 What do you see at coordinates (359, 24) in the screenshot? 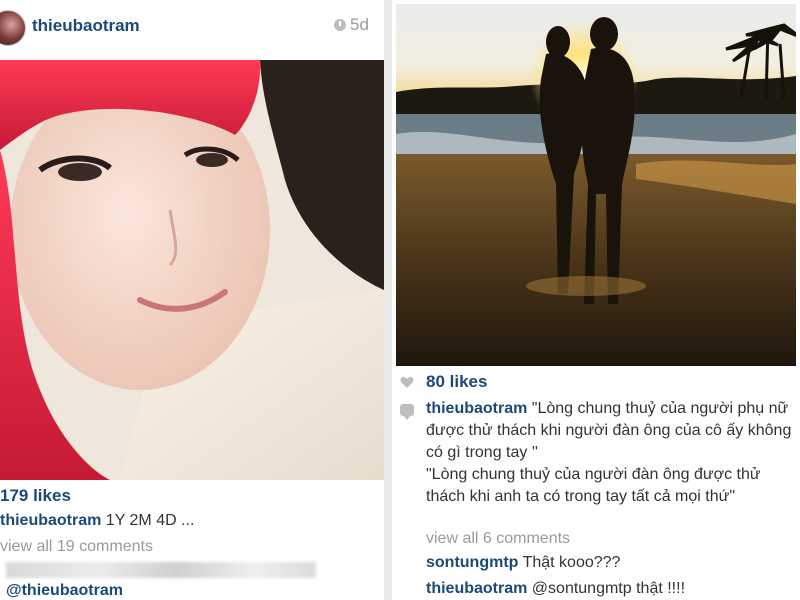
I see `post-age: 5d` at bounding box center [359, 24].